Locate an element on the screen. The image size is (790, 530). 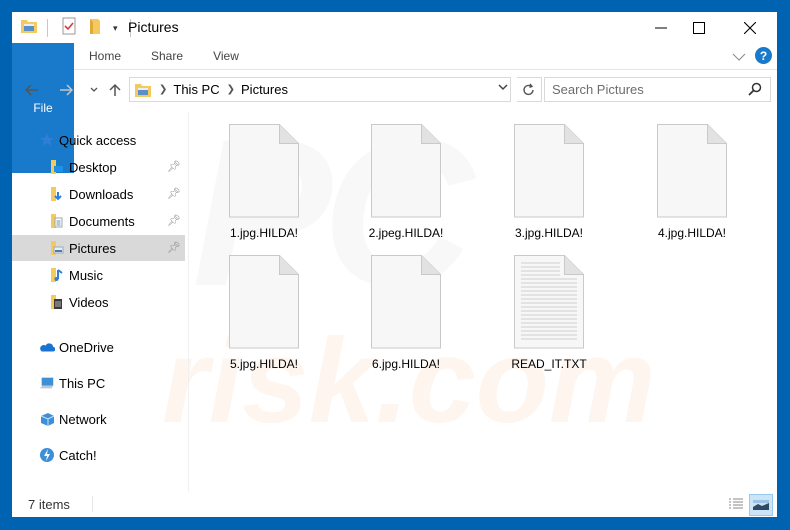
customize-dropdown-icon: ▾ is located at coordinates (115, 28).